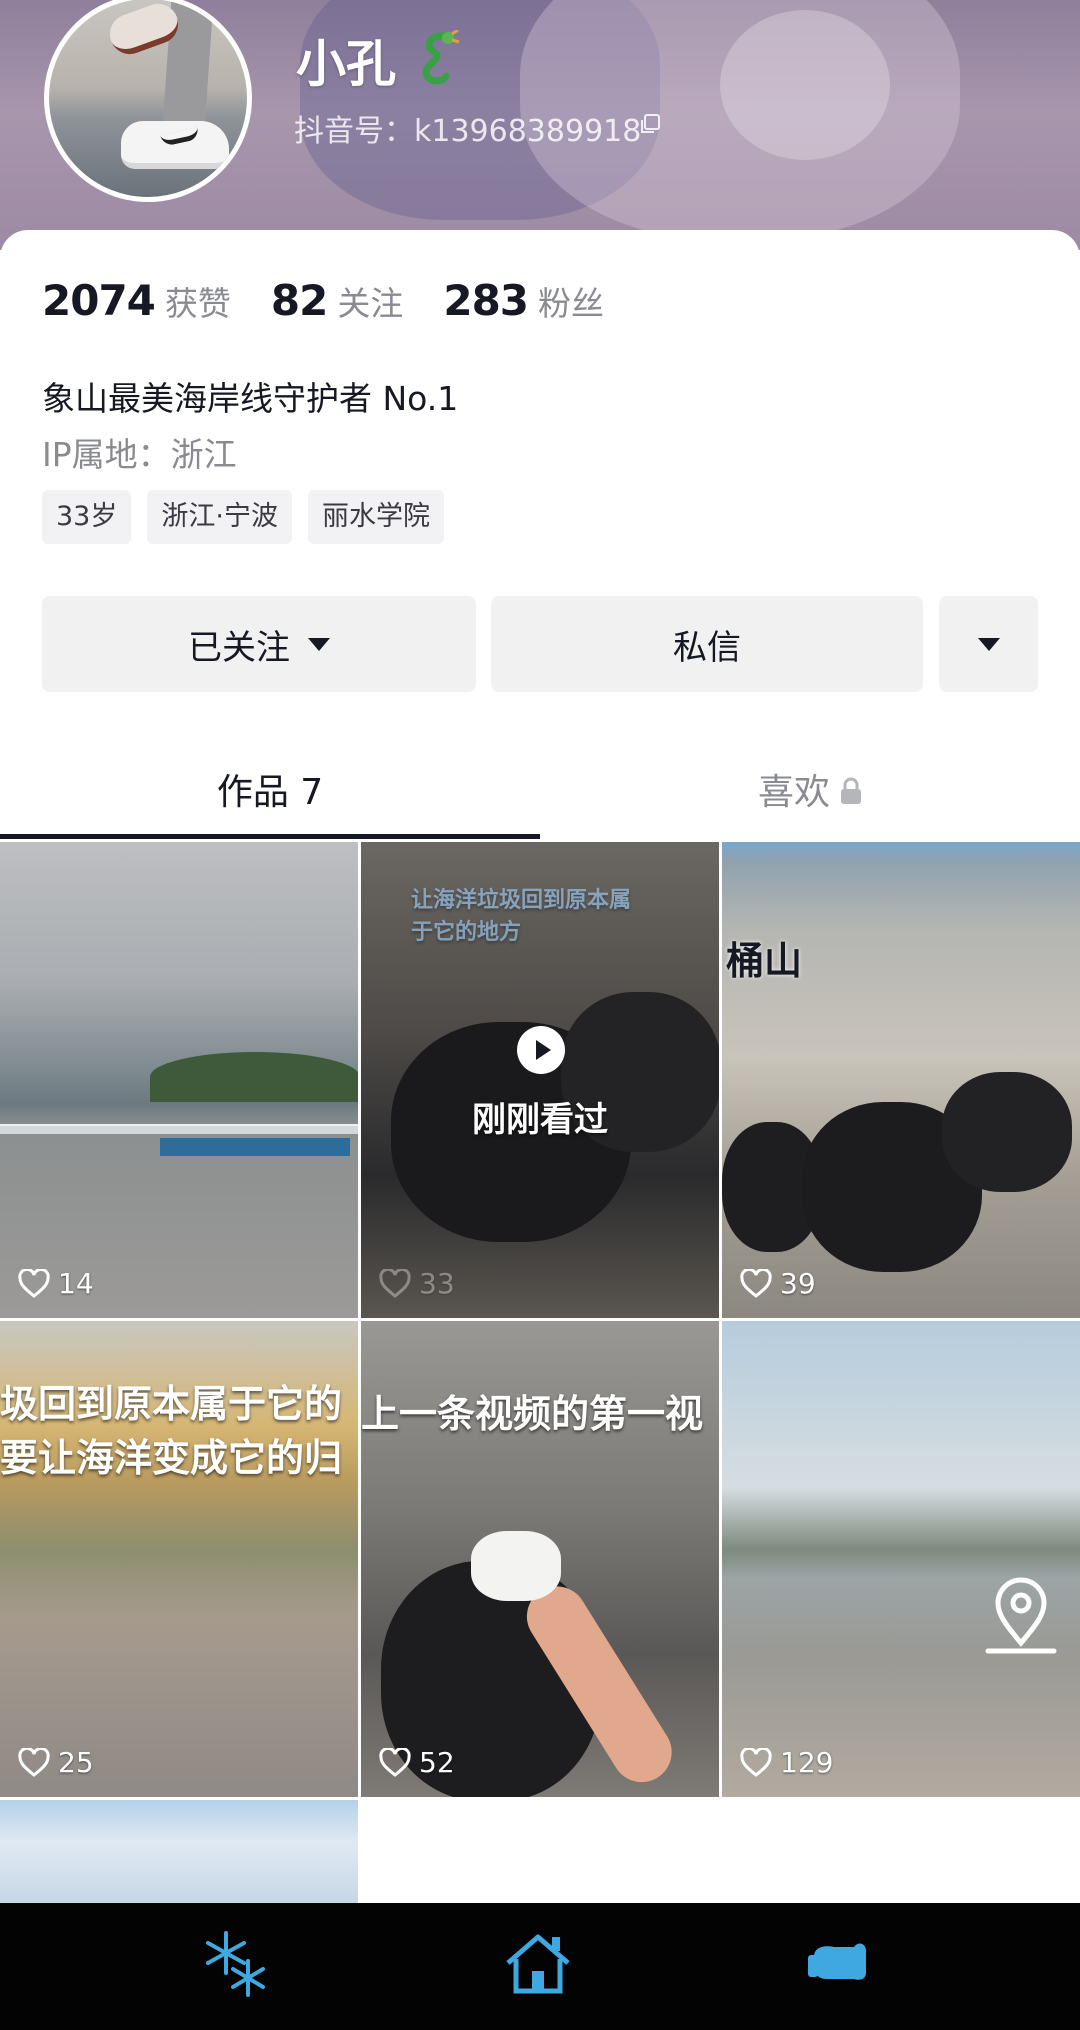 This screenshot has height=2030, width=1080. I want to click on bio-text: 象山最美海岸线守护者 No.1, so click(250, 398).